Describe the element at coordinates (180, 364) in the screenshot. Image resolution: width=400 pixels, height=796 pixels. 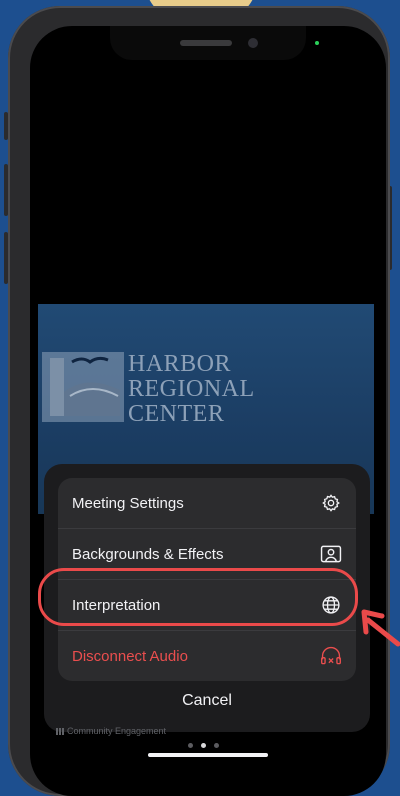
I see `logo-line-1: HARBOR` at that location.